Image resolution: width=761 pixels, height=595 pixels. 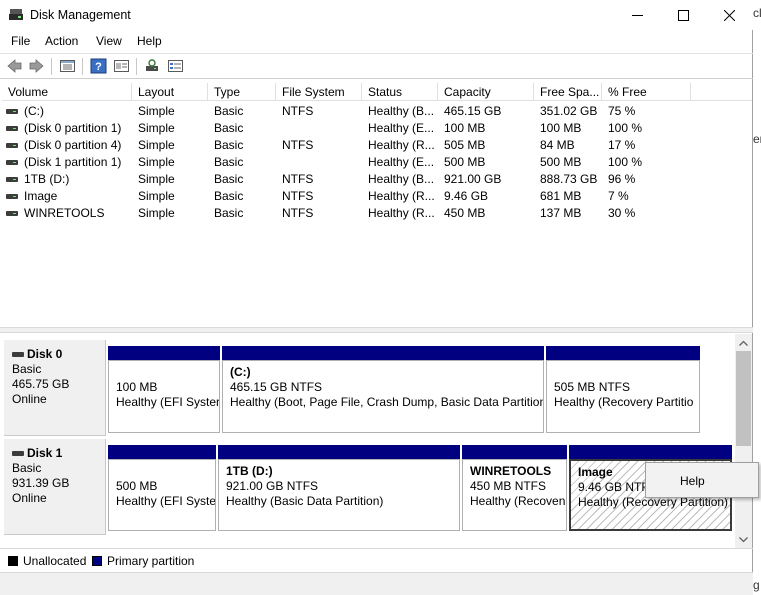 I want to click on column-header-file-system: File System, so click(x=319, y=92).